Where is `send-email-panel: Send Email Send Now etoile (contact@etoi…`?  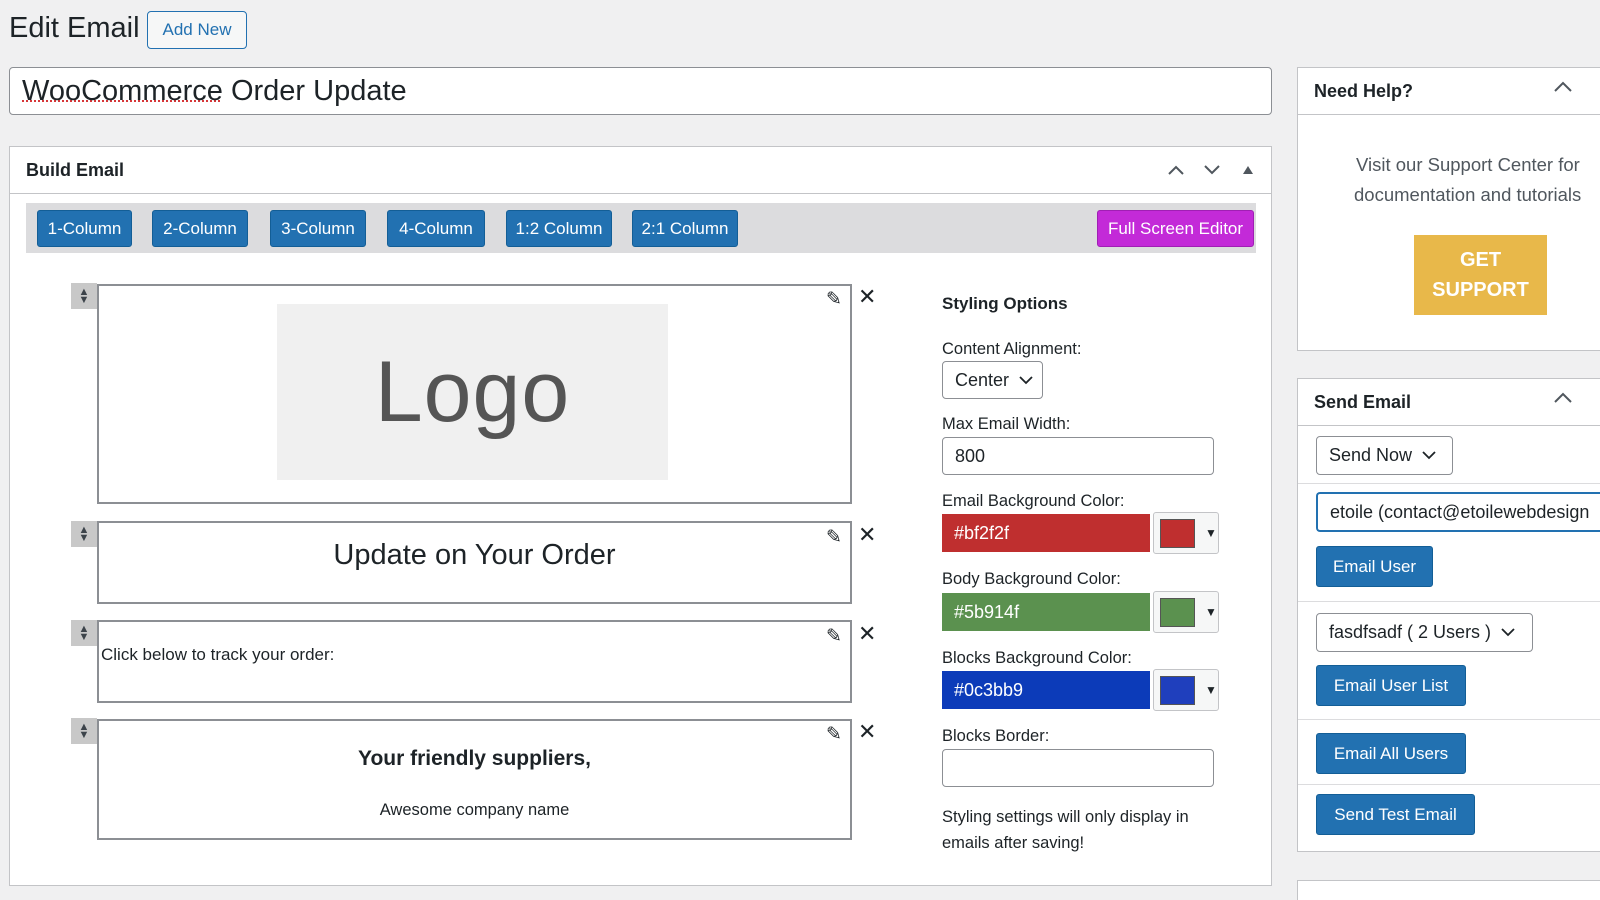
send-email-panel: Send Email Send Now etoile (contact@etoi… is located at coordinates (1448, 615).